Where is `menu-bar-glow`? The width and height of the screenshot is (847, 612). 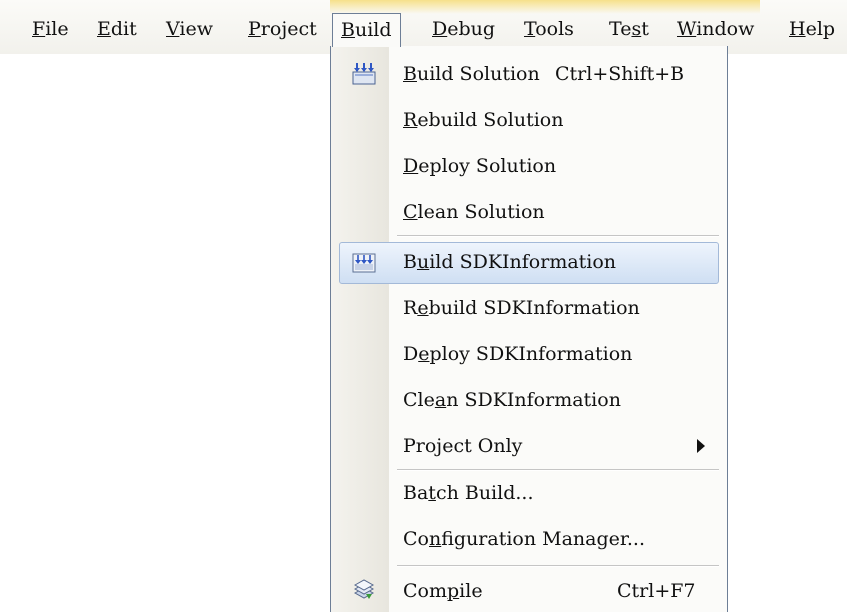 menu-bar-glow is located at coordinates (545, 7).